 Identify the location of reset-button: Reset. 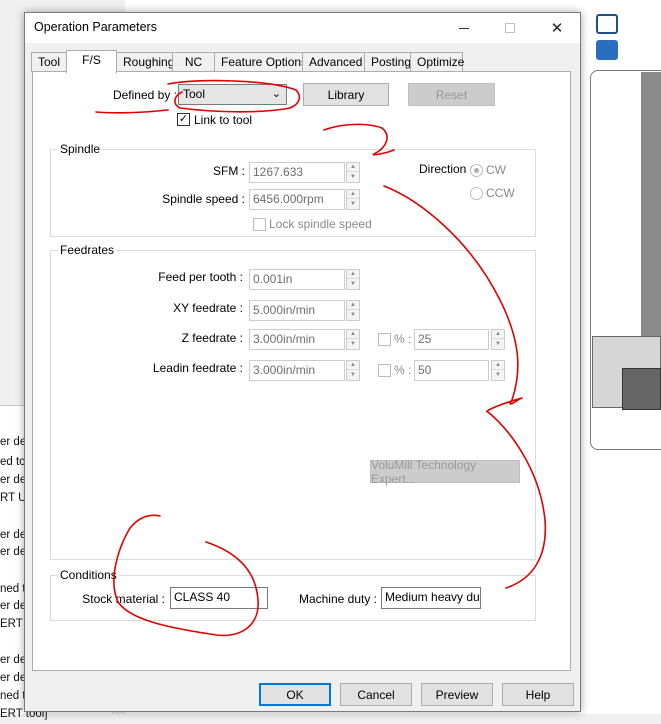
(451, 94).